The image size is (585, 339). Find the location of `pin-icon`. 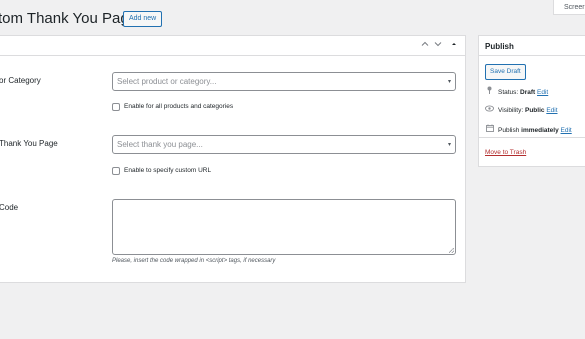

pin-icon is located at coordinates (489, 91).